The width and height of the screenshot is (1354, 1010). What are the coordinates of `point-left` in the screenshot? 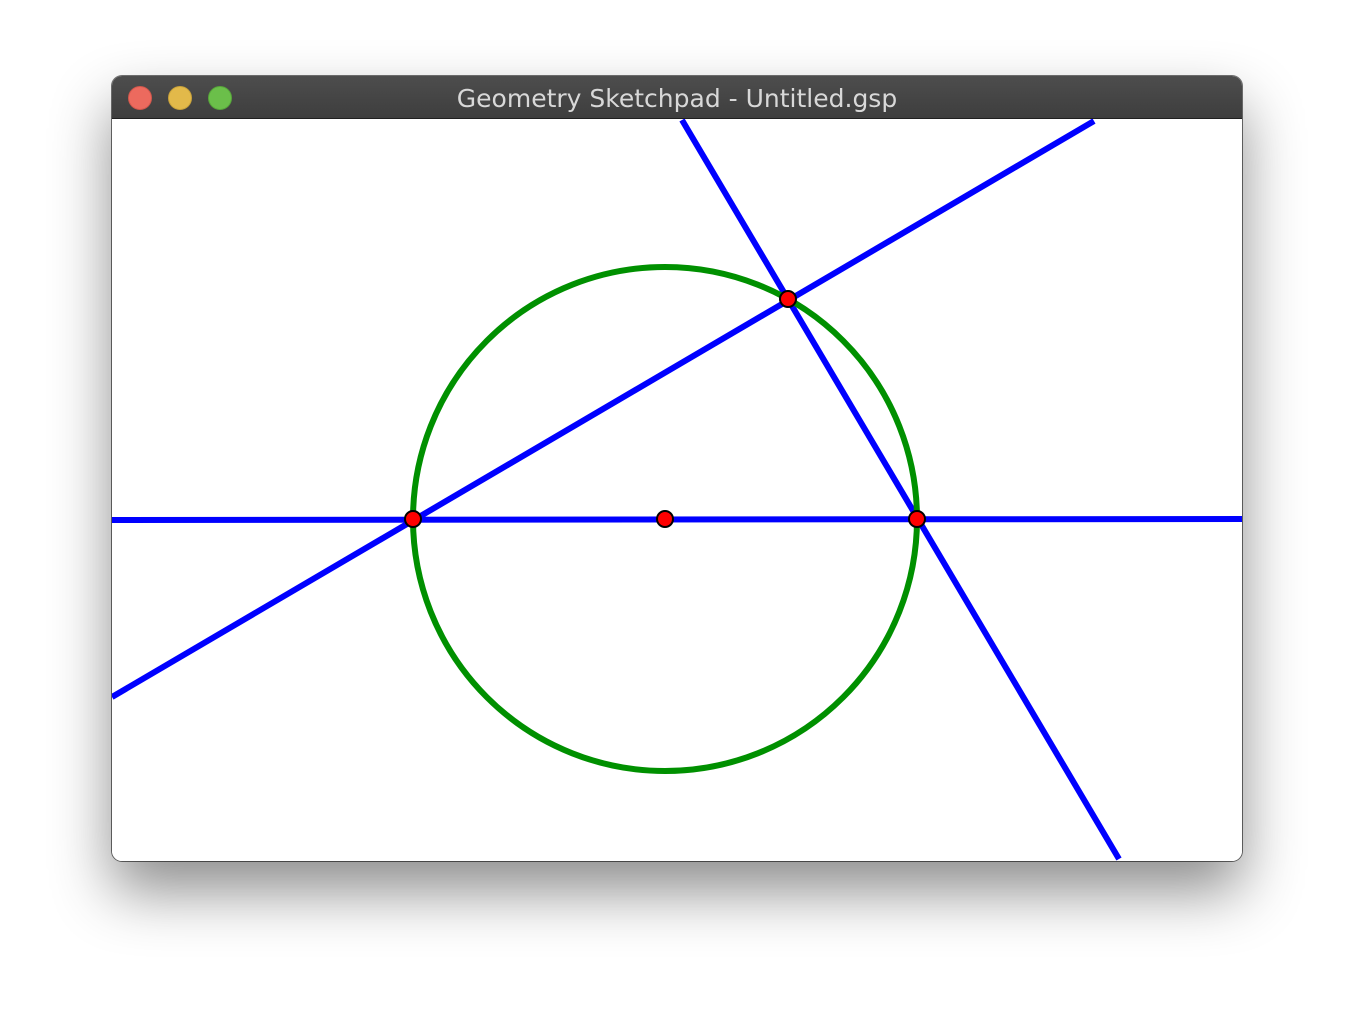 It's located at (413, 519).